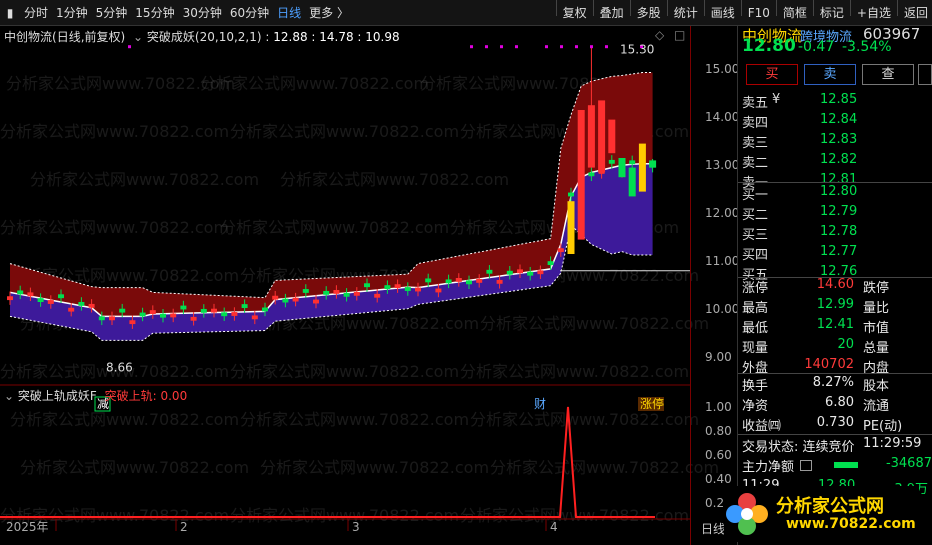  I want to click on toolbar-action-7: 标记, so click(832, 13).